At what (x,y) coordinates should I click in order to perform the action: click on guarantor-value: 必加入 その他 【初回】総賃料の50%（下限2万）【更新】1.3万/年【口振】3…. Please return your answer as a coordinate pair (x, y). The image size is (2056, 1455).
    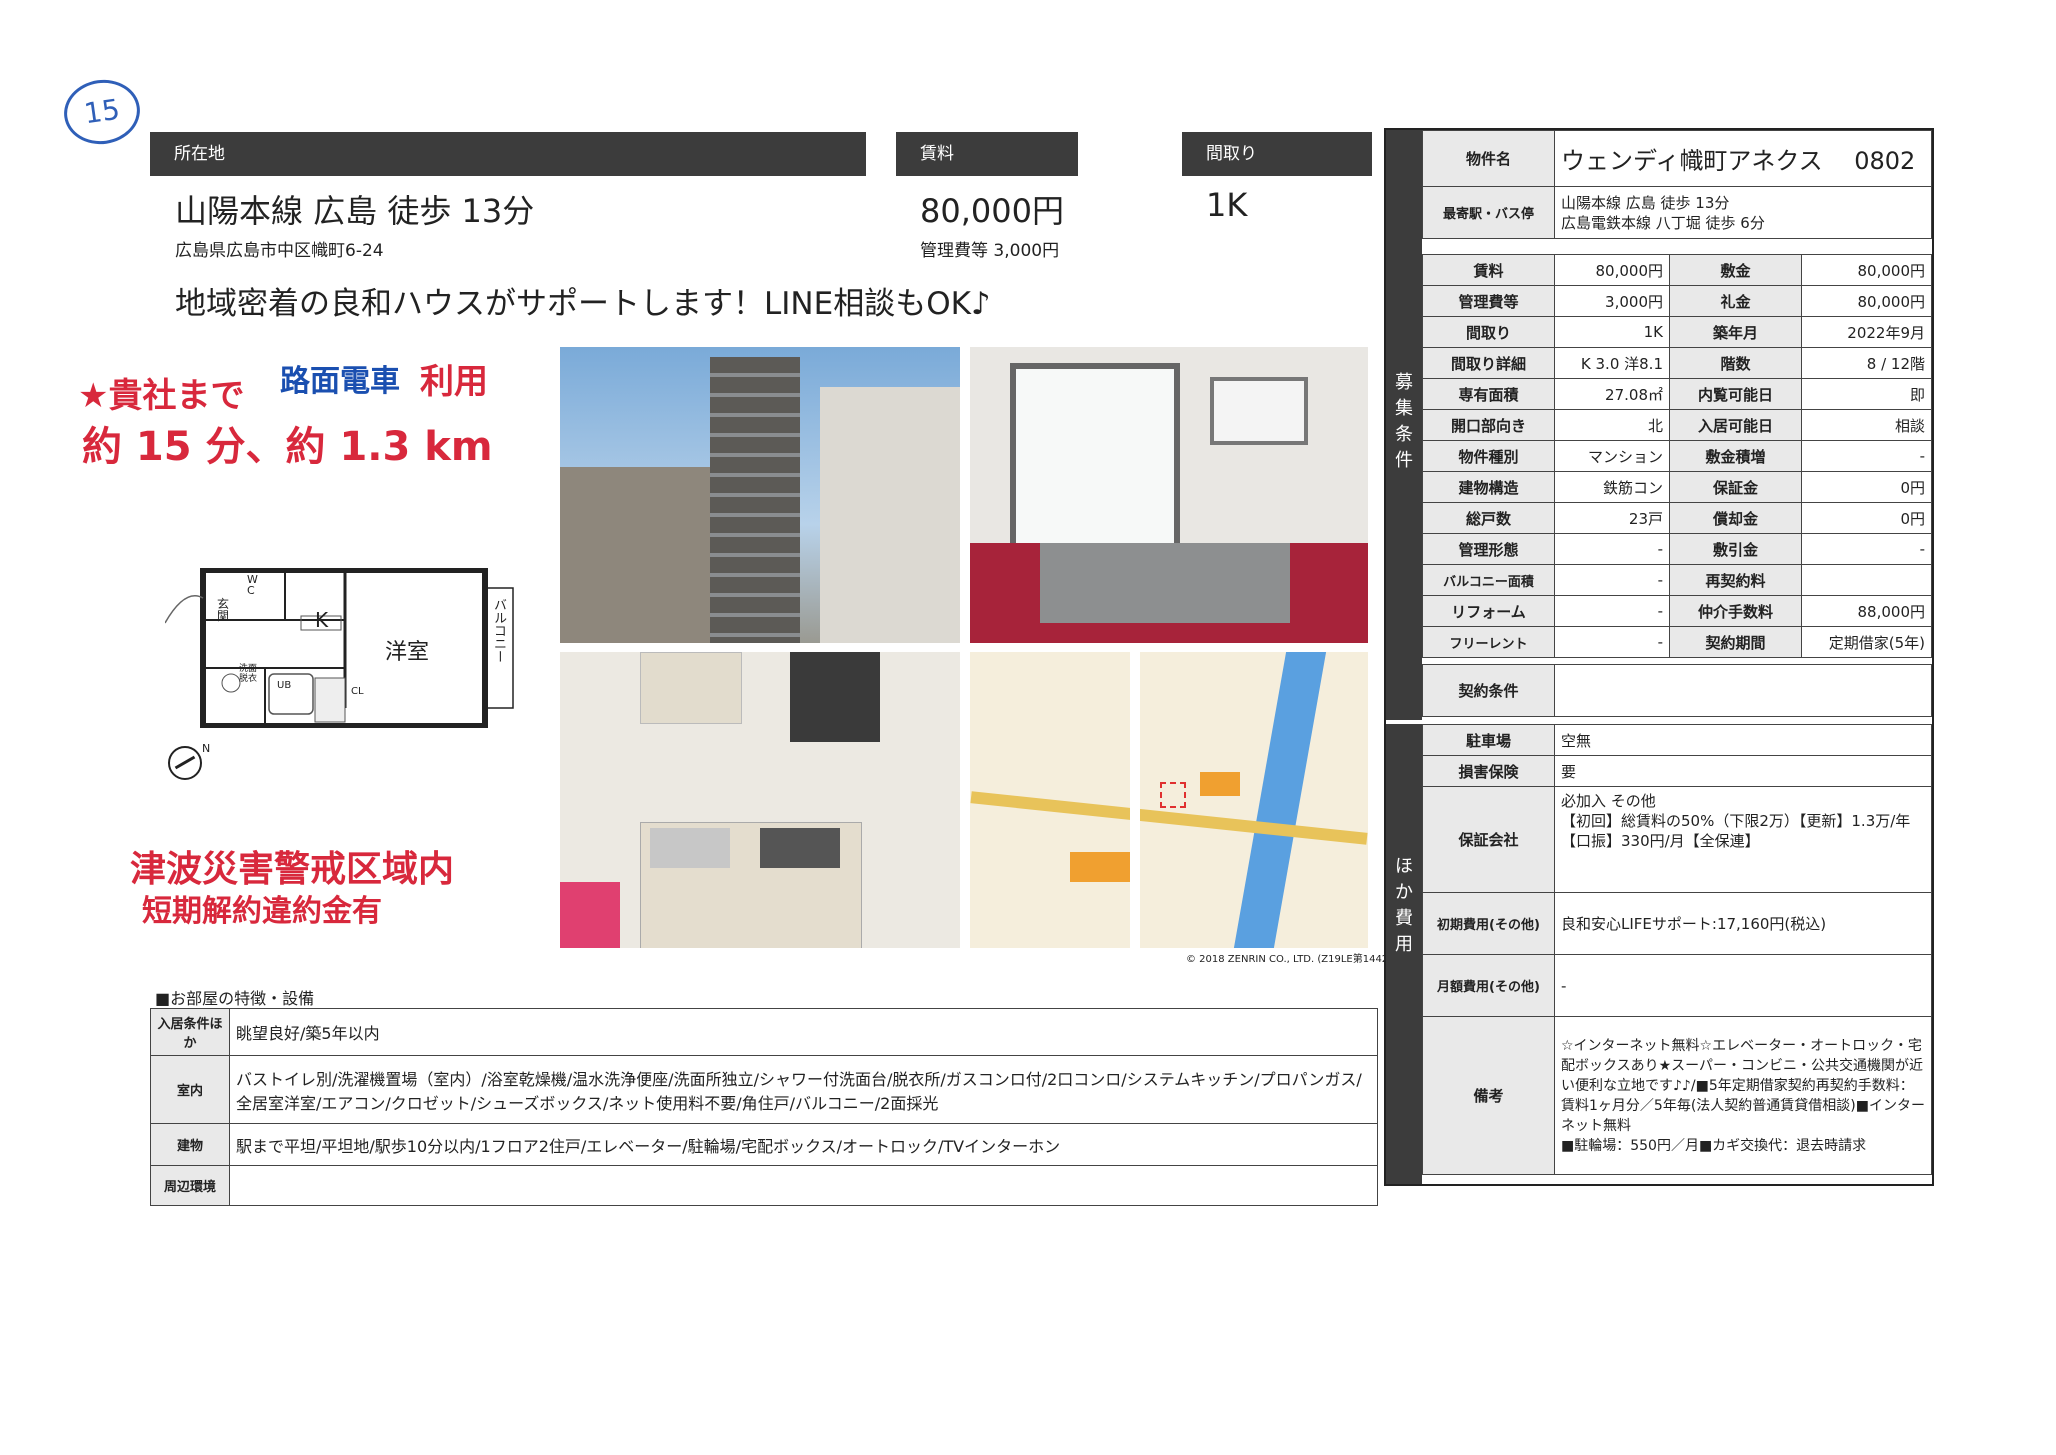
    Looking at the image, I should click on (1743, 839).